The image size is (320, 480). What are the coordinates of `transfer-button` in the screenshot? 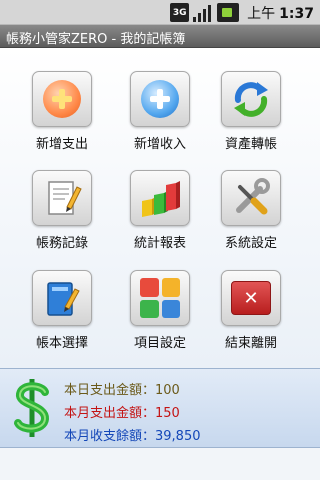 It's located at (251, 99).